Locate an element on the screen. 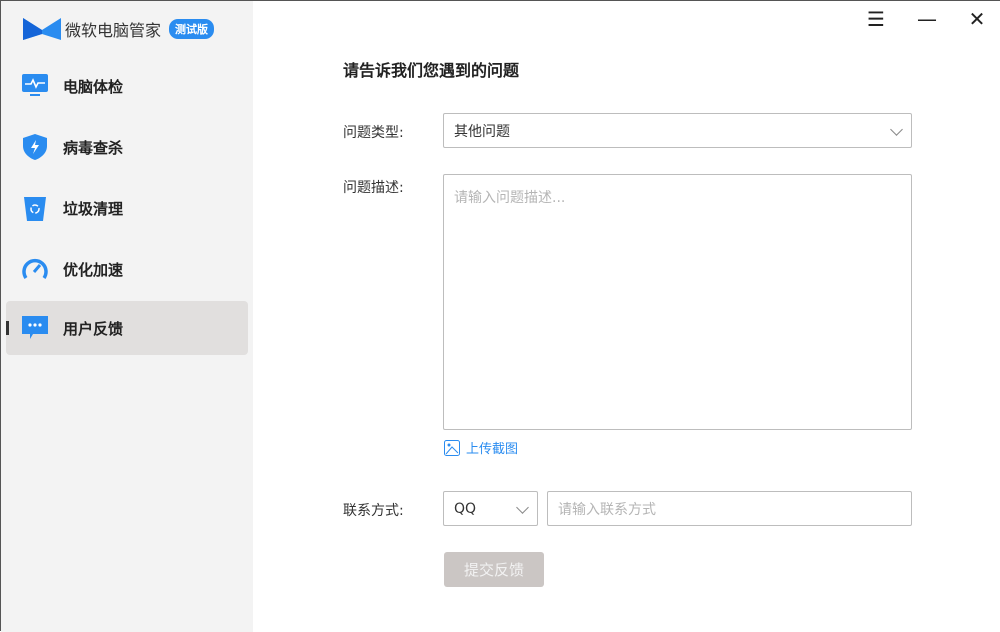 This screenshot has width=1000, height=632. sidebar-item-label: 优化加速 is located at coordinates (93, 269).